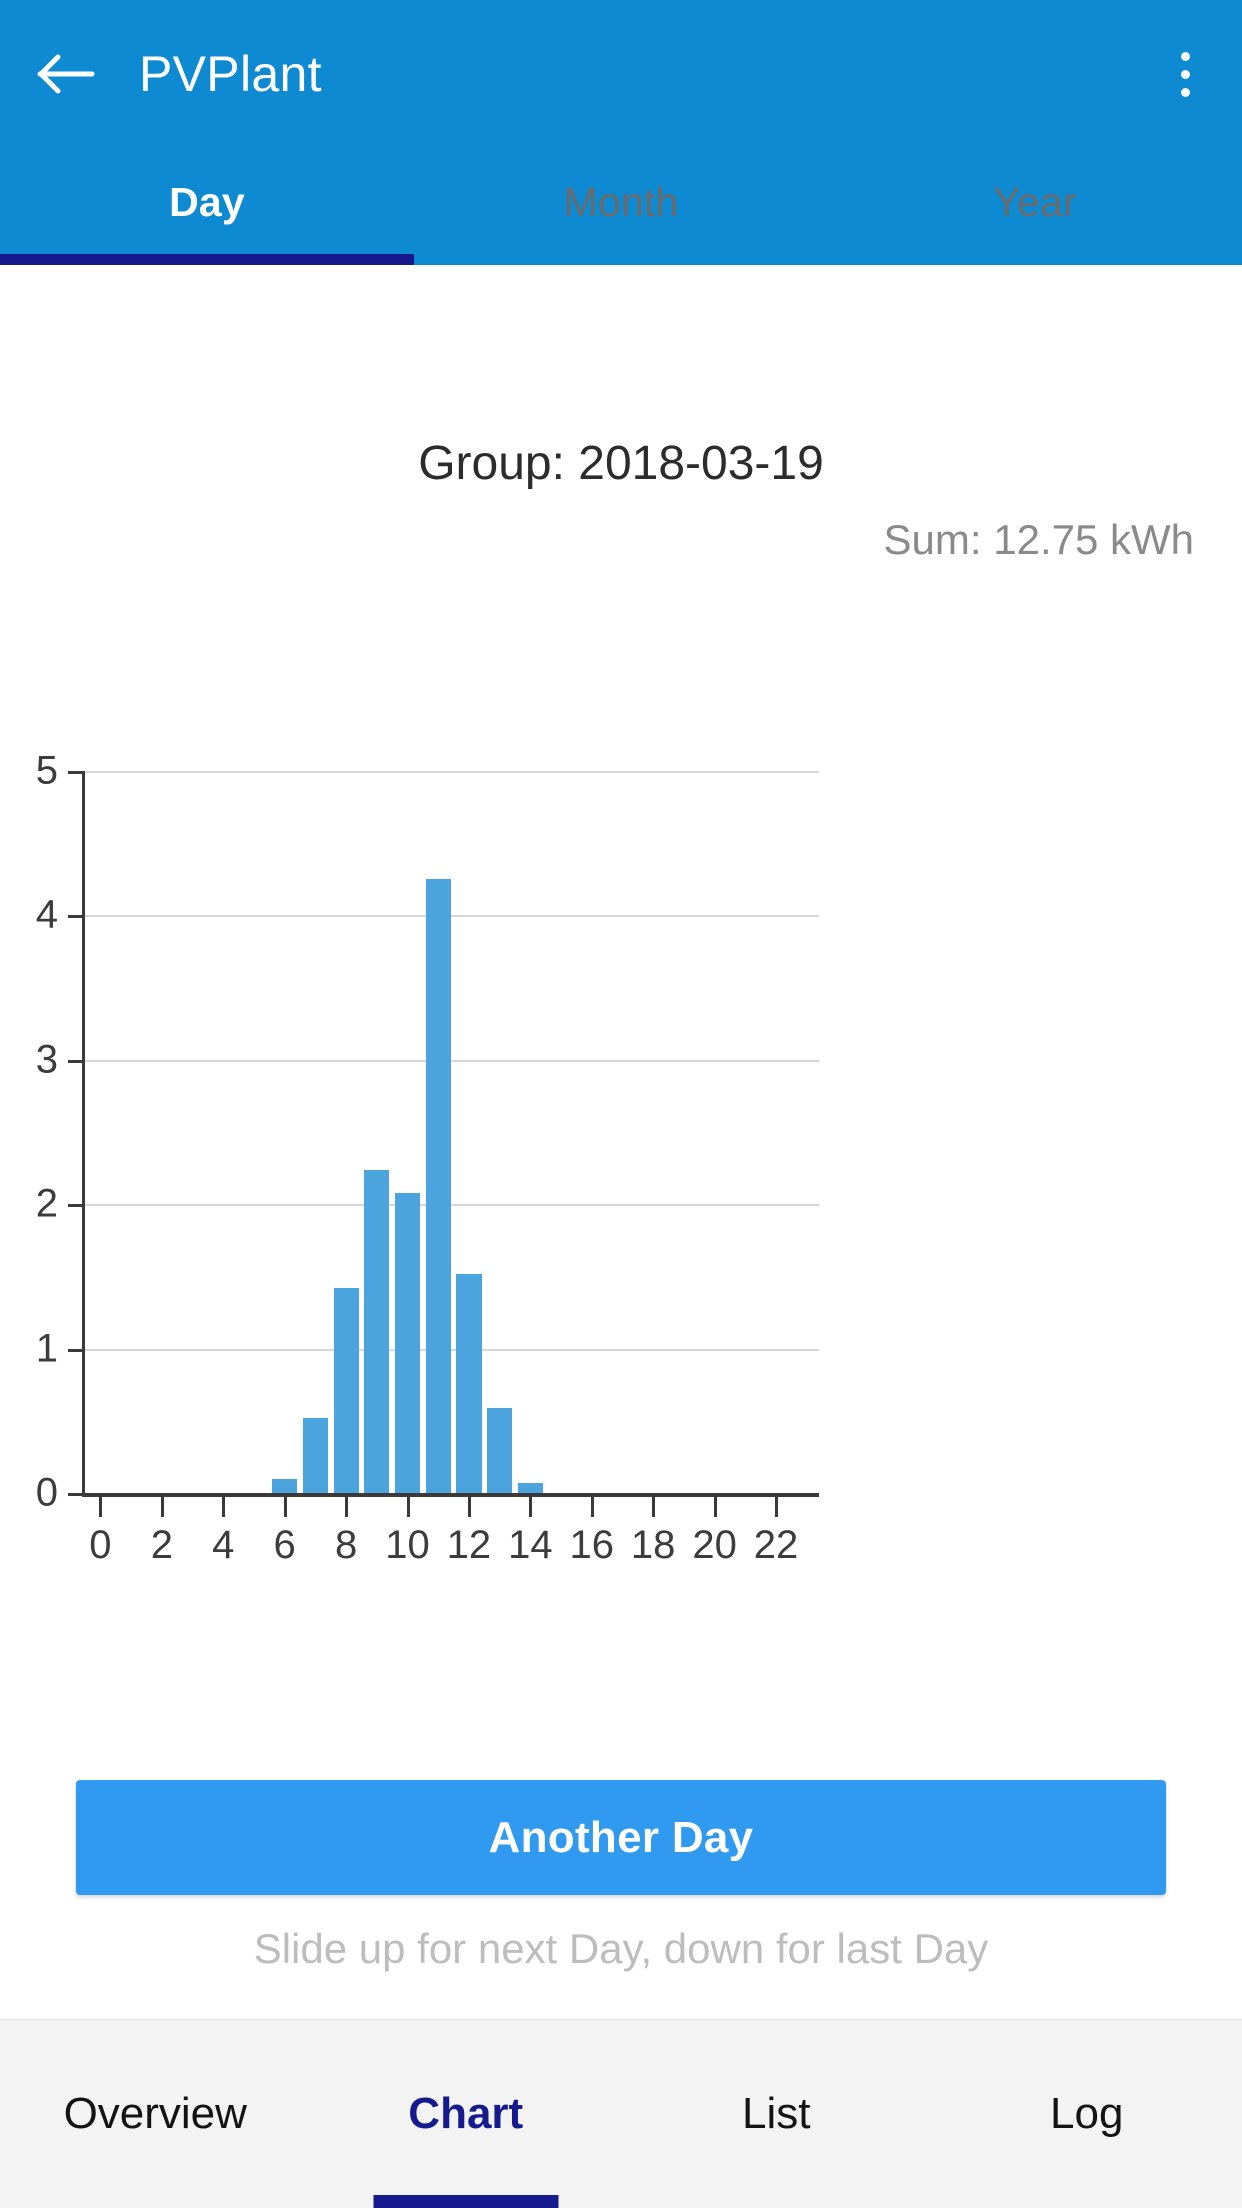  What do you see at coordinates (284, 1545) in the screenshot?
I see `x-tick-label: 6` at bounding box center [284, 1545].